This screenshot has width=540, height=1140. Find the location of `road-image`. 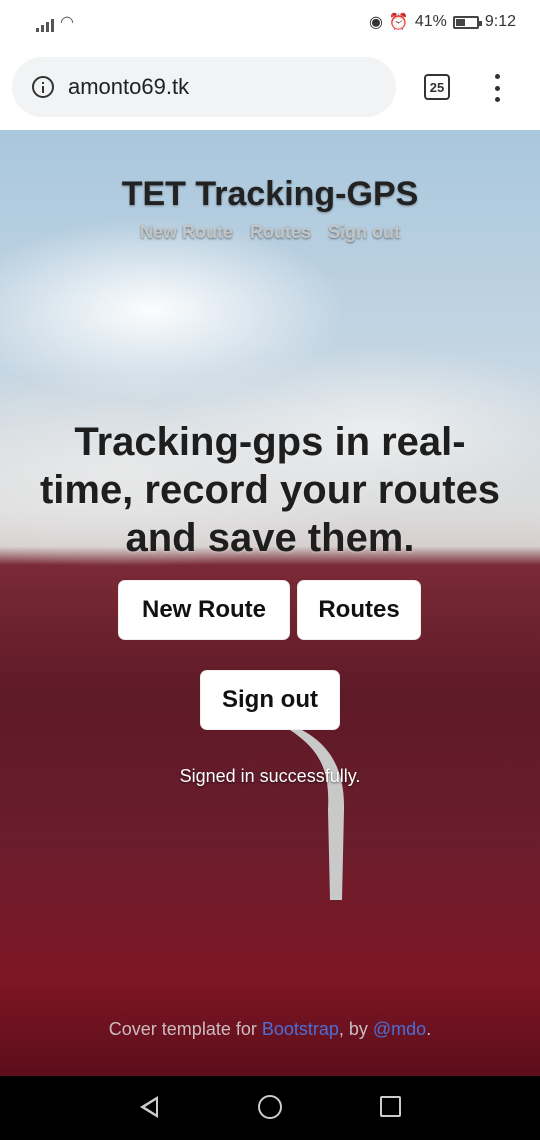

road-image is located at coordinates (317, 815).